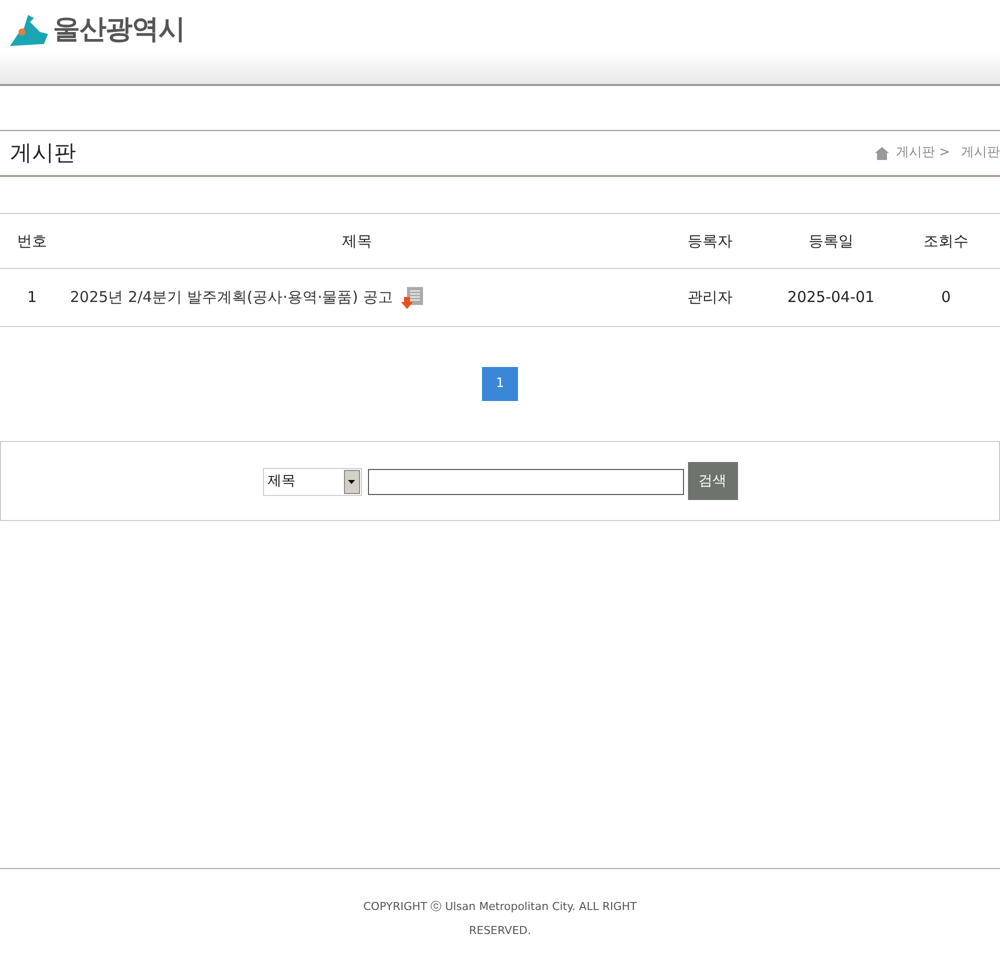 Image resolution: width=1000 pixels, height=969 pixels. I want to click on column-header: 조회수, so click(946, 241).